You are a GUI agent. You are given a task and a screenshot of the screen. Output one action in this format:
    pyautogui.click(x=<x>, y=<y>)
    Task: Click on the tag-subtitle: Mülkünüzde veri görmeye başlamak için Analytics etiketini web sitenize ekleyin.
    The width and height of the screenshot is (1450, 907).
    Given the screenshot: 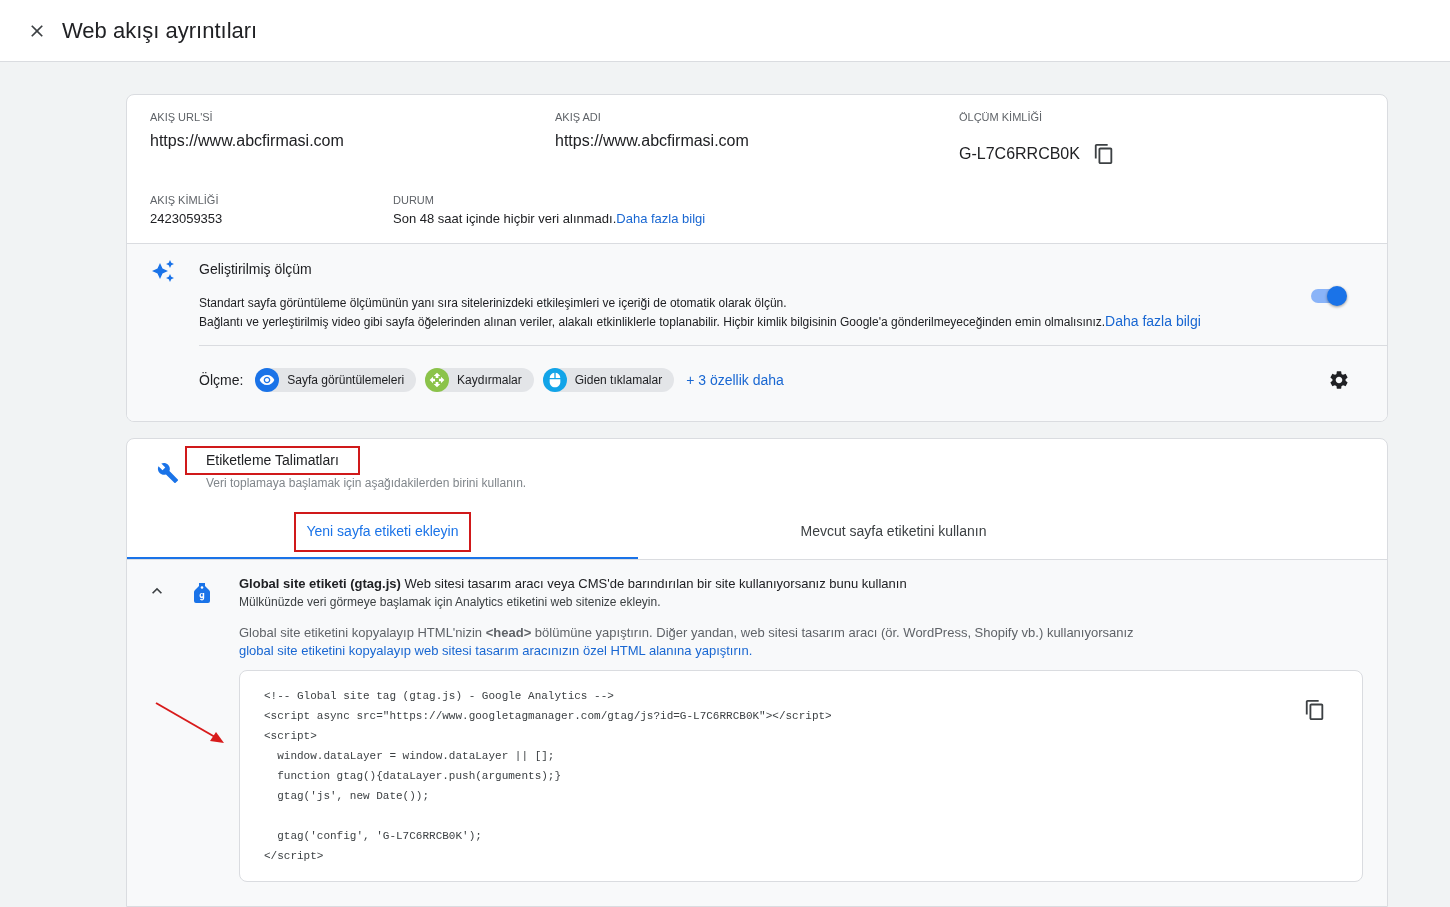 What is the action you would take?
    pyautogui.click(x=450, y=602)
    